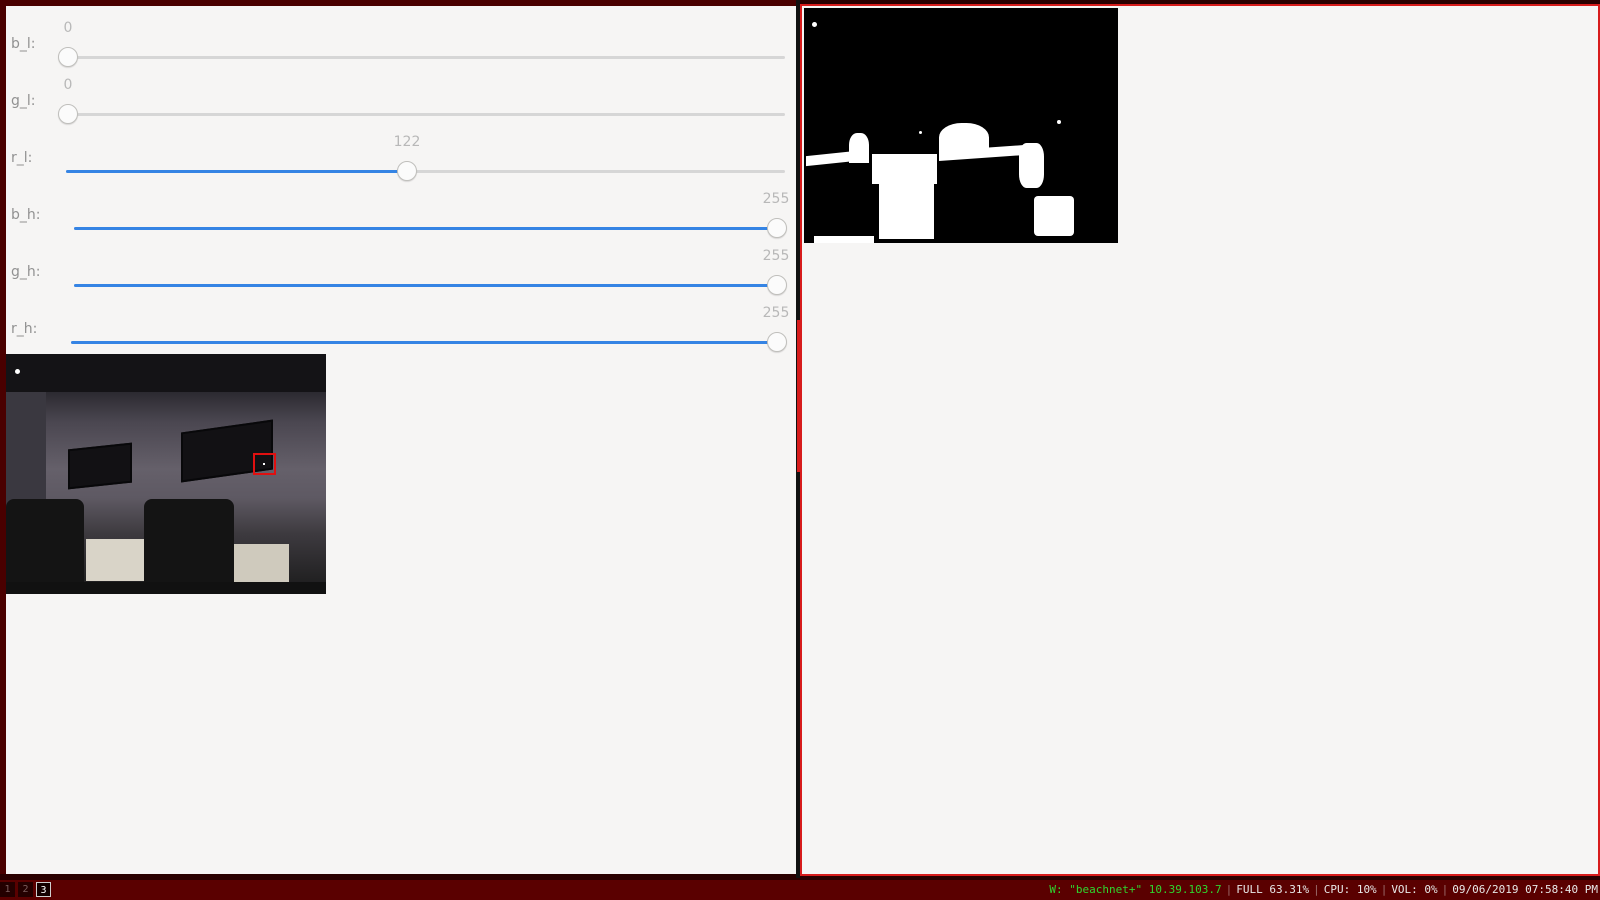 Image resolution: width=1600 pixels, height=900 pixels. I want to click on slider-label: r_h:, so click(24, 329).